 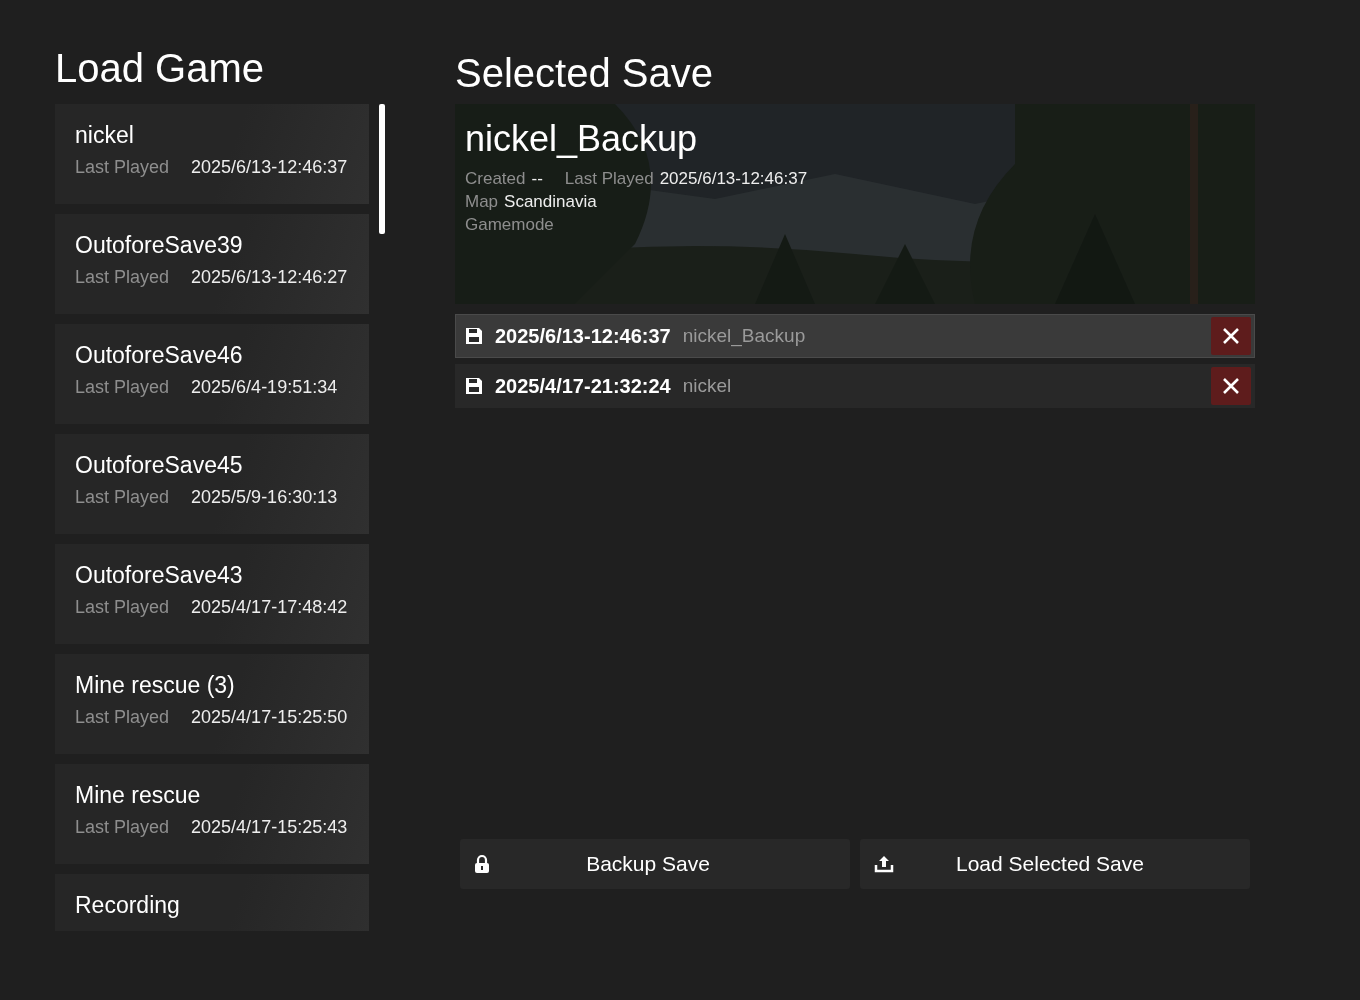 I want to click on scrollbar, so click(x=382, y=169).